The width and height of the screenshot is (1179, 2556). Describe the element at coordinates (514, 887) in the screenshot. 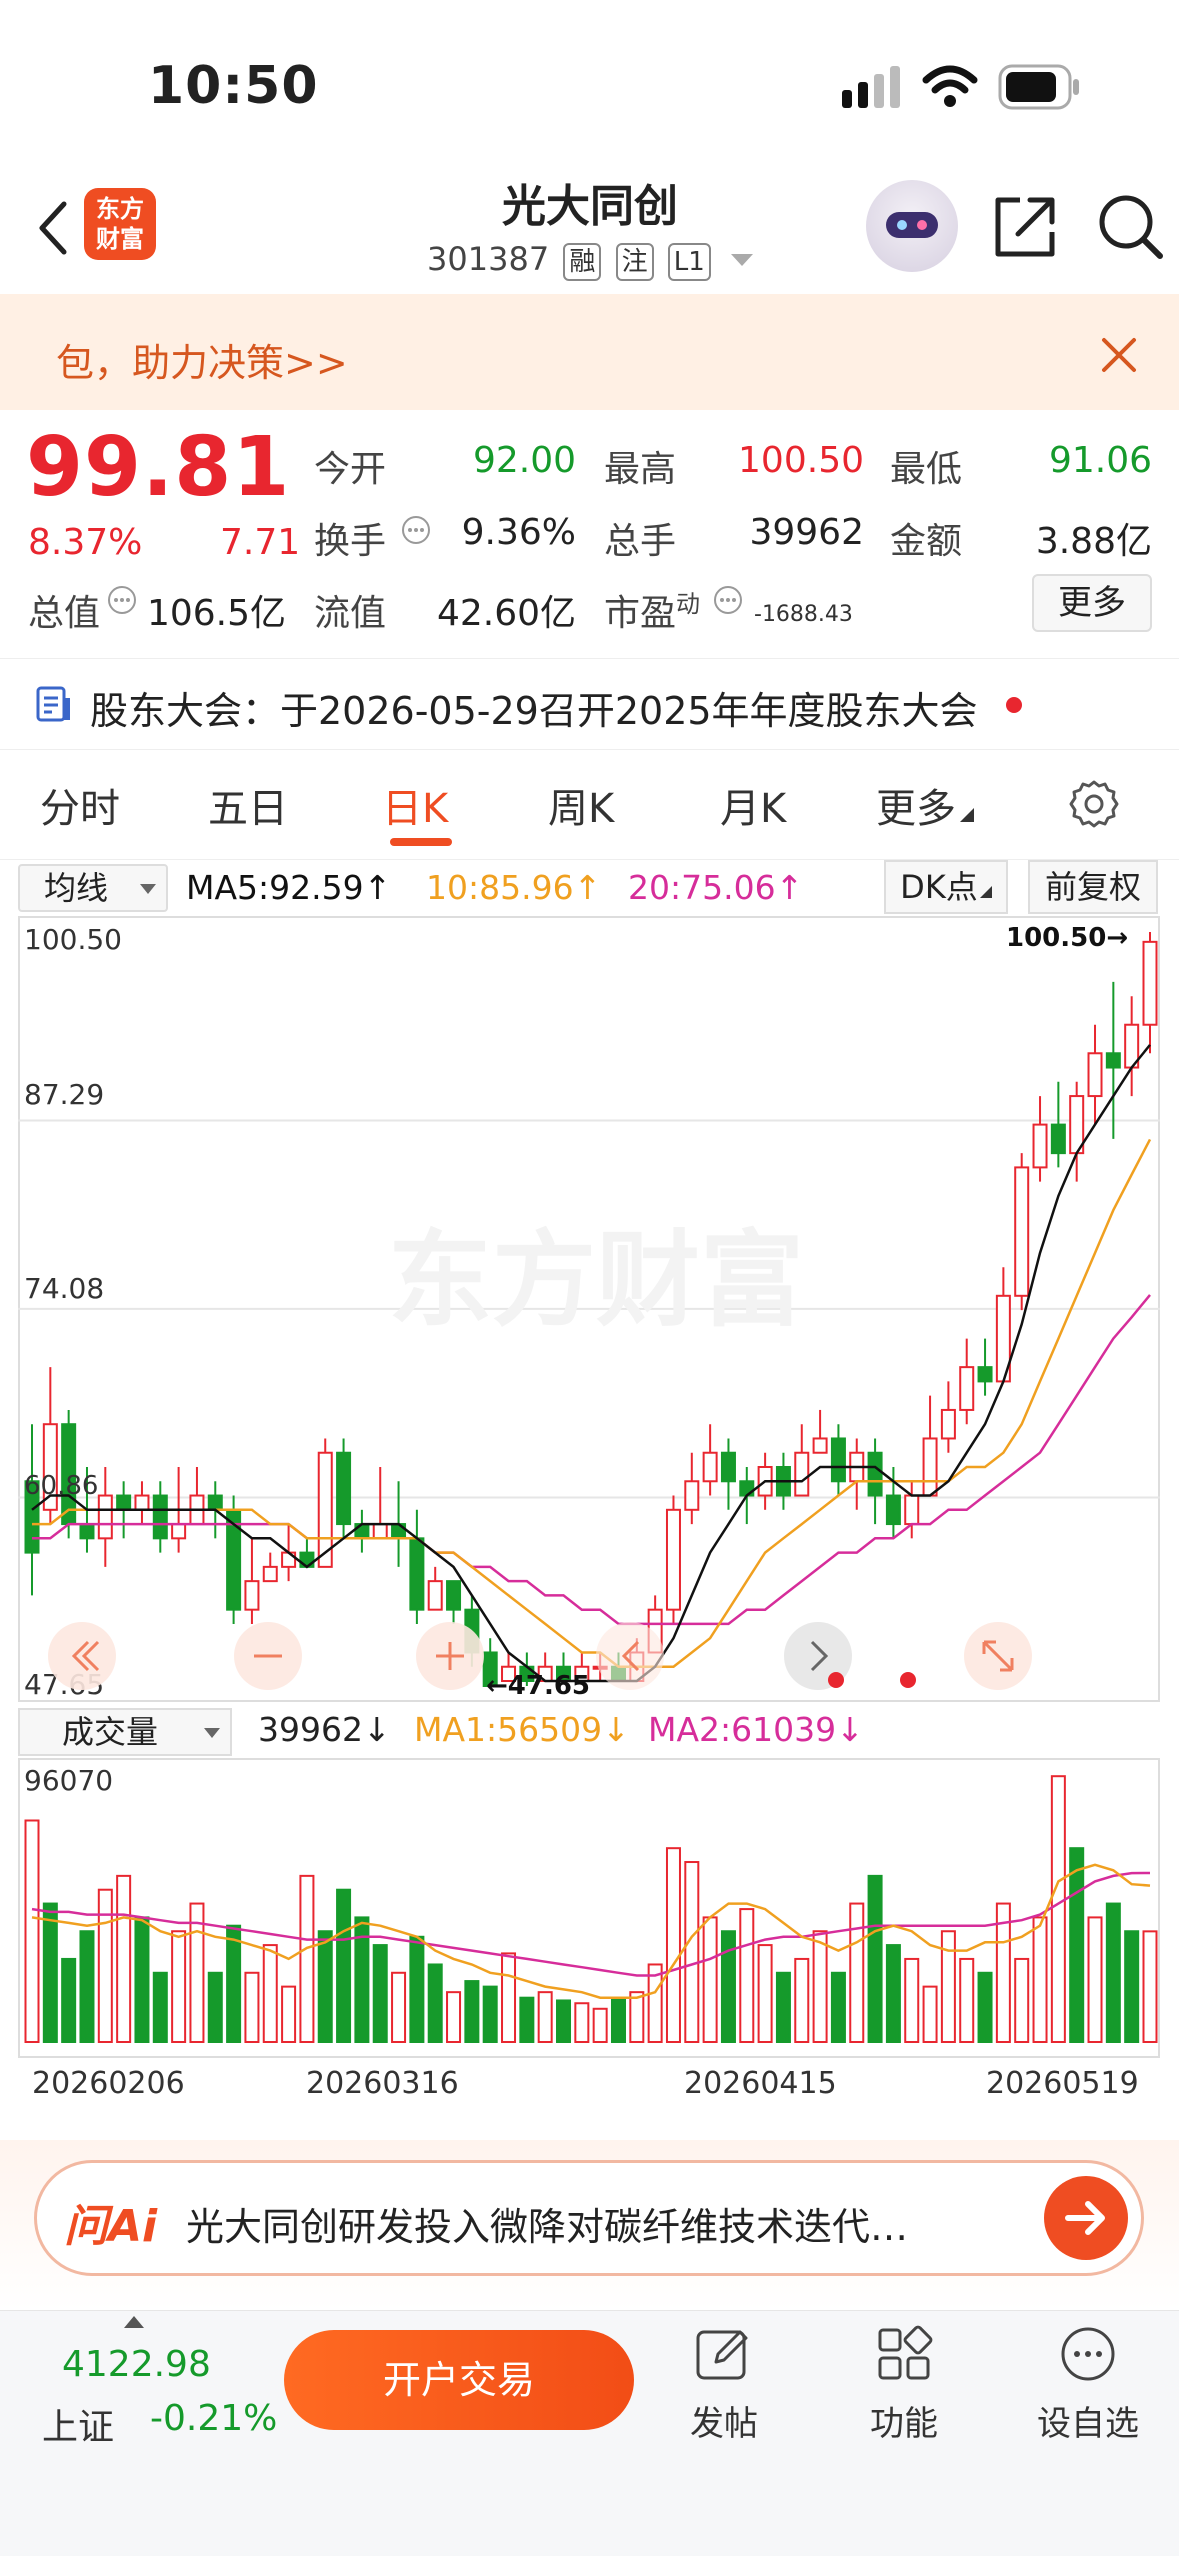

I see `ma10-value: 10:85.96↑` at that location.